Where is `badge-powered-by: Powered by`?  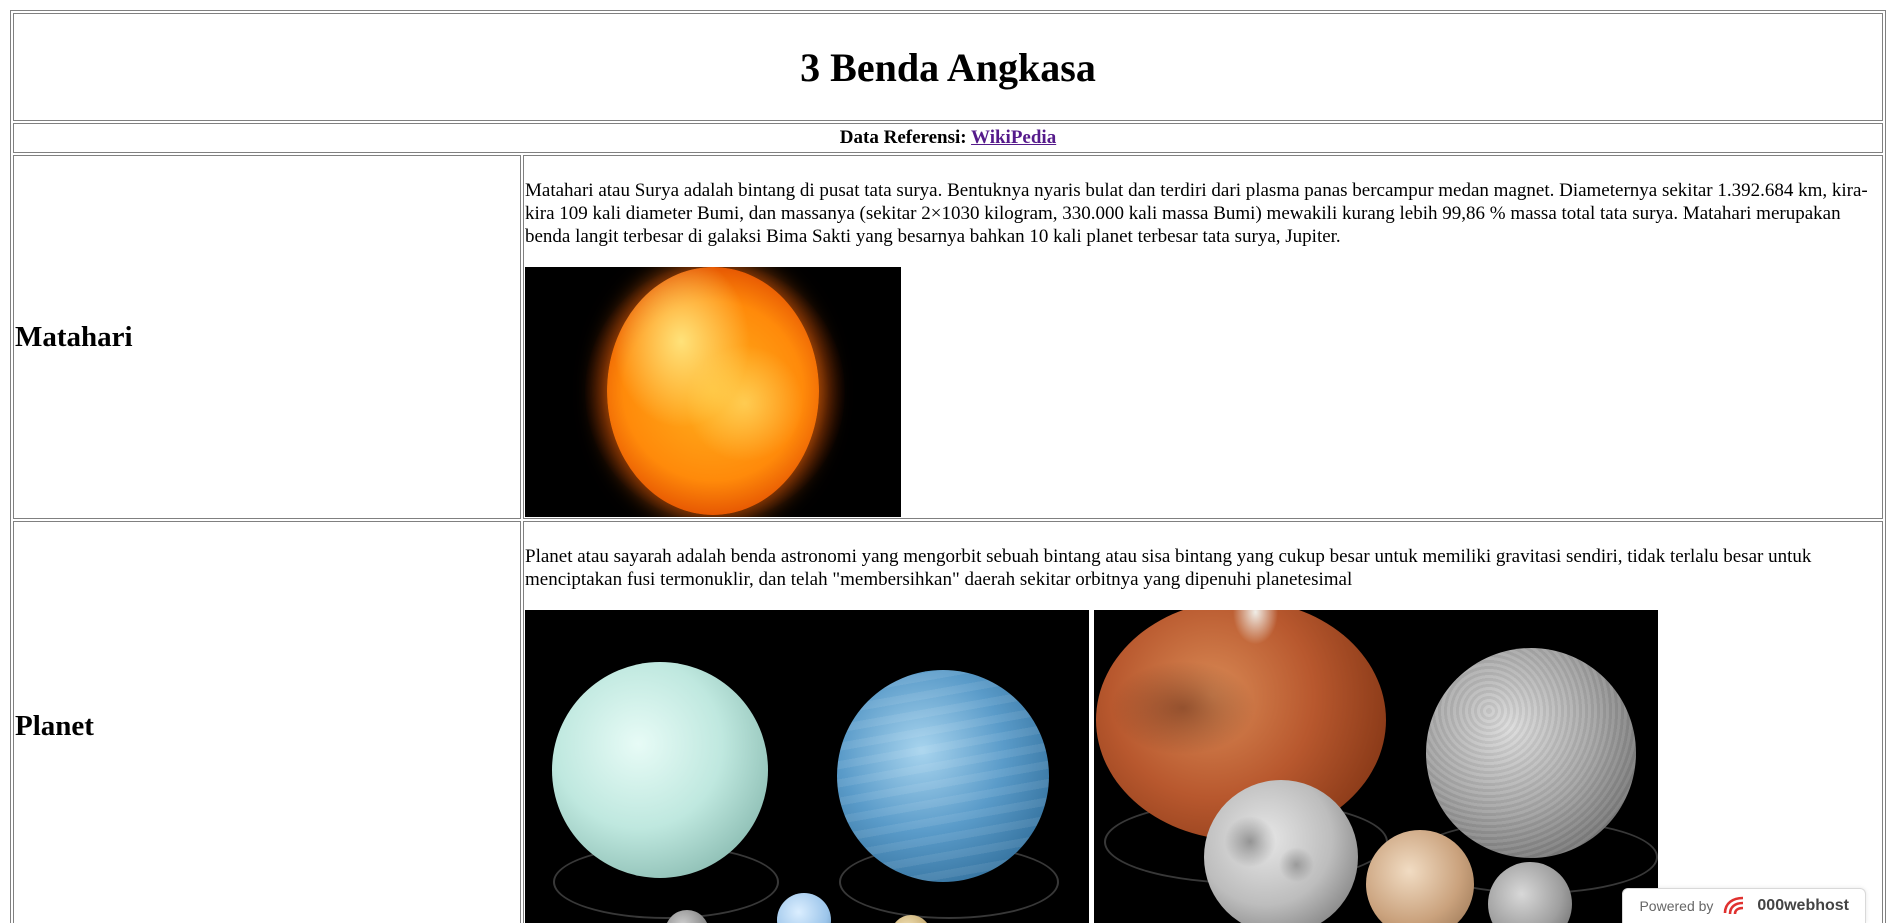
badge-powered-by: Powered by is located at coordinates (1676, 906).